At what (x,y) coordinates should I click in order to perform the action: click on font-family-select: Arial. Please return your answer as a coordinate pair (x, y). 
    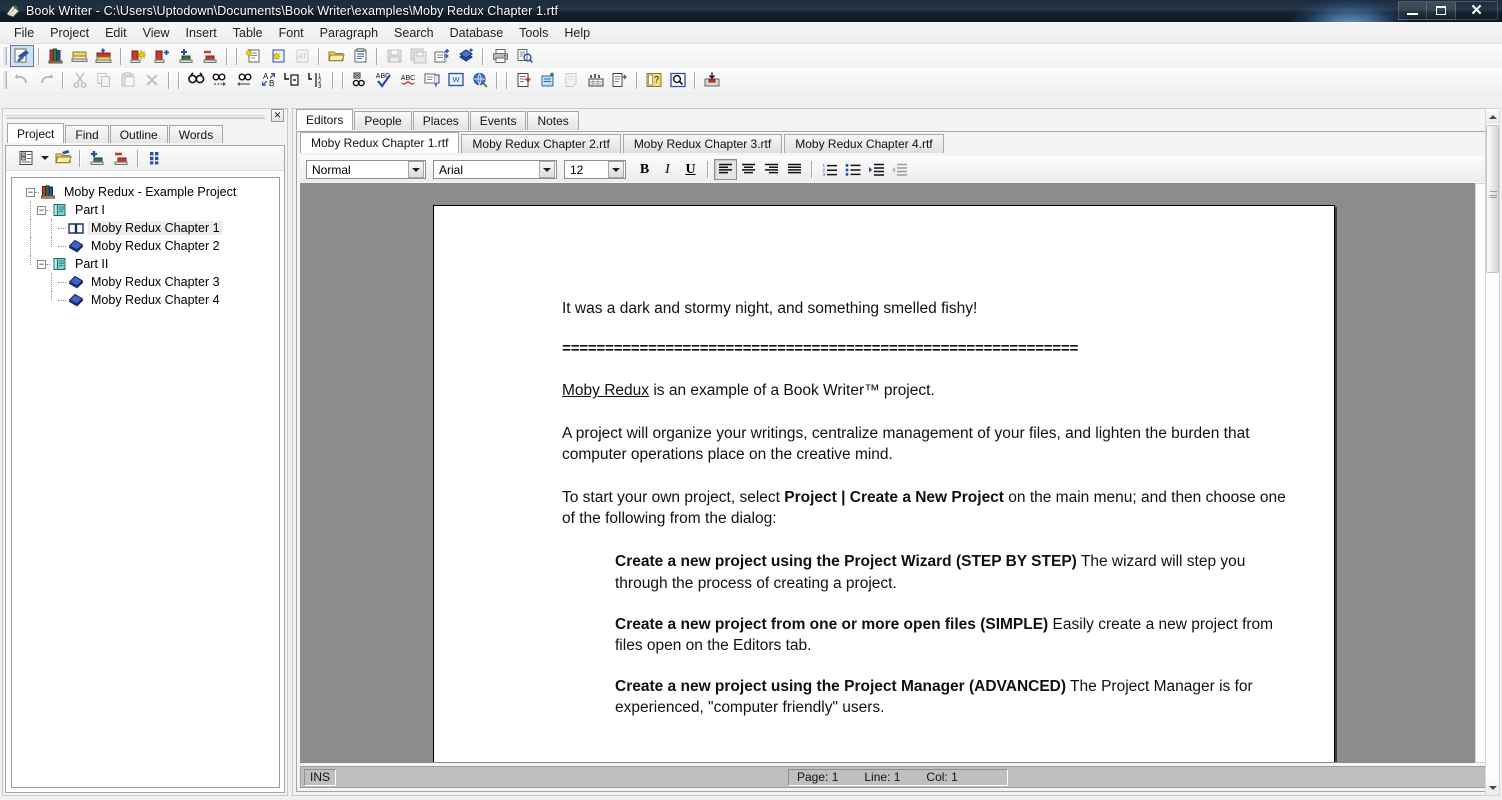
    Looking at the image, I should click on (495, 169).